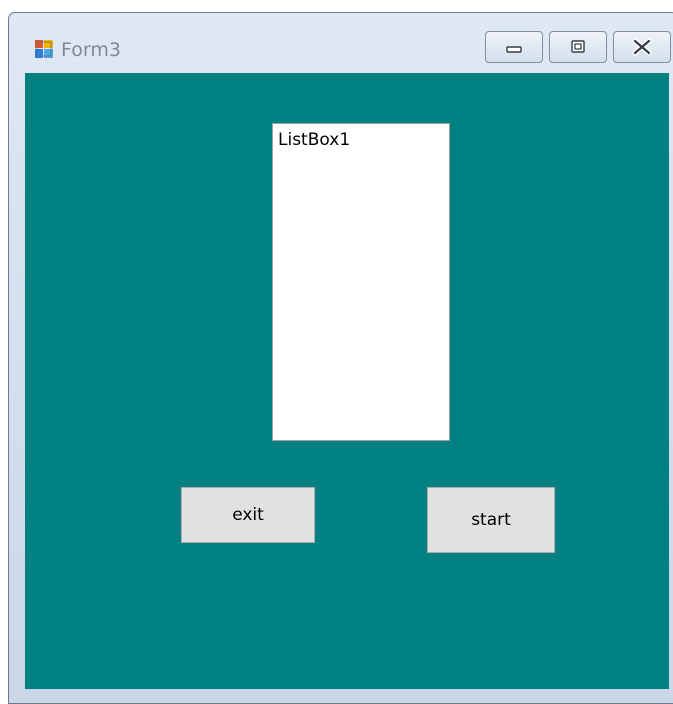  I want to click on listbox: ListBox1, so click(361, 282).